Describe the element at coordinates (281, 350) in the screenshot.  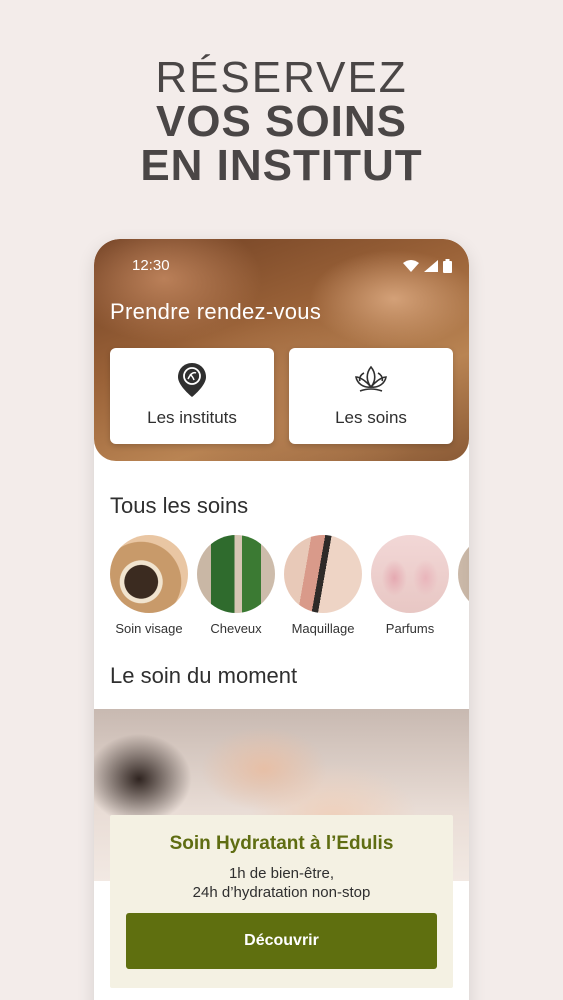
I see `hero-banner: 12:30 Prendre rendez-vous Les instituts` at that location.